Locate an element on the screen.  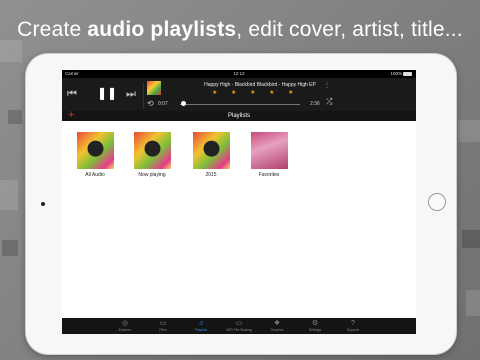
tab-label: WiFi File Sharing is located at coordinates (239, 330).